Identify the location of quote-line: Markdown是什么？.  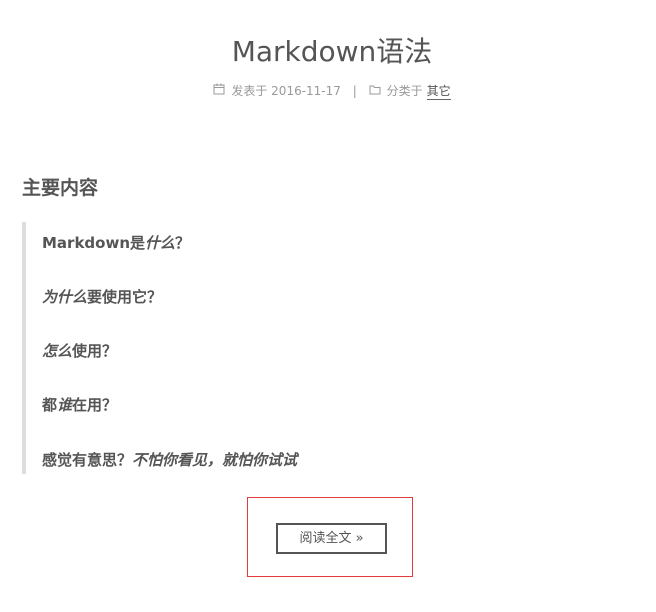
(116, 243).